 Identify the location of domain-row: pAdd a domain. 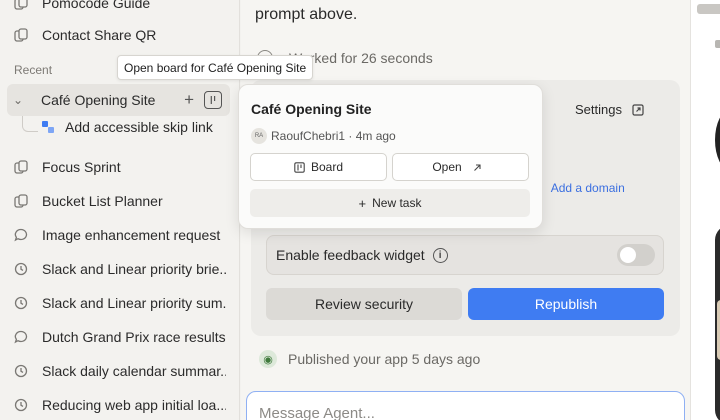
(580, 188).